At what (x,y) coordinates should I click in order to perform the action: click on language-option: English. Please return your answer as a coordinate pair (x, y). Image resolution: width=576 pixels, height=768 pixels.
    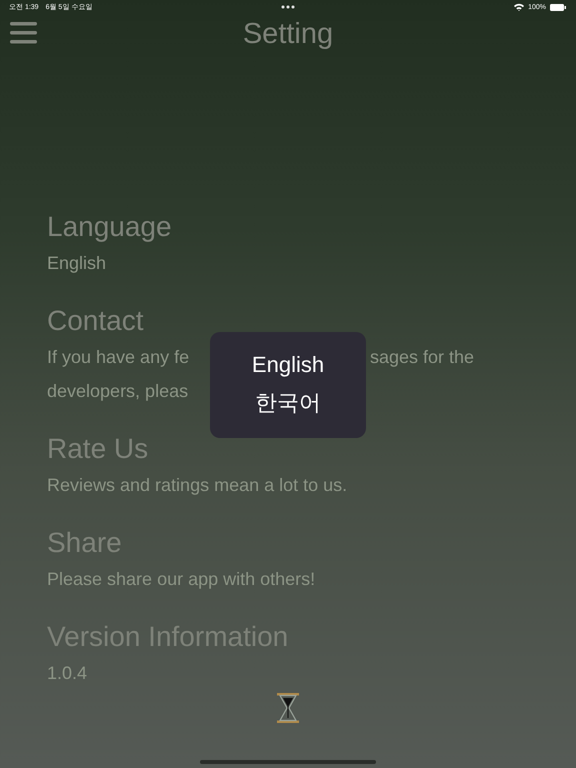
    Looking at the image, I should click on (288, 365).